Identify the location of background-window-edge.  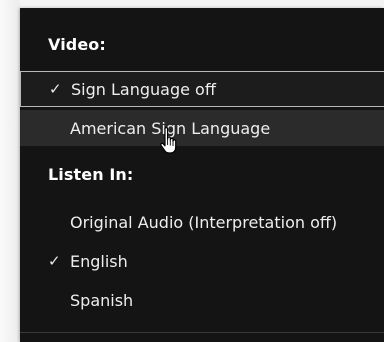
(10, 171).